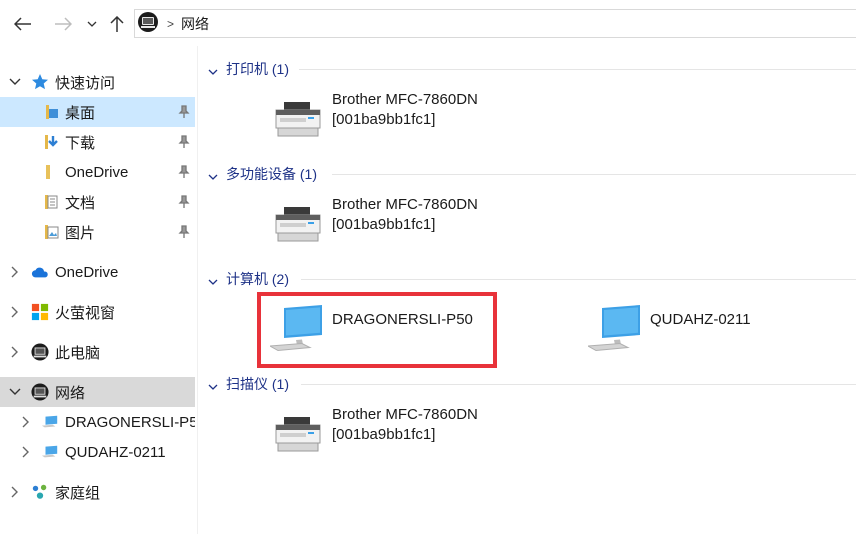 Image resolution: width=856 pixels, height=534 pixels. I want to click on sidebar-item-label: 家庭组, so click(78, 493).